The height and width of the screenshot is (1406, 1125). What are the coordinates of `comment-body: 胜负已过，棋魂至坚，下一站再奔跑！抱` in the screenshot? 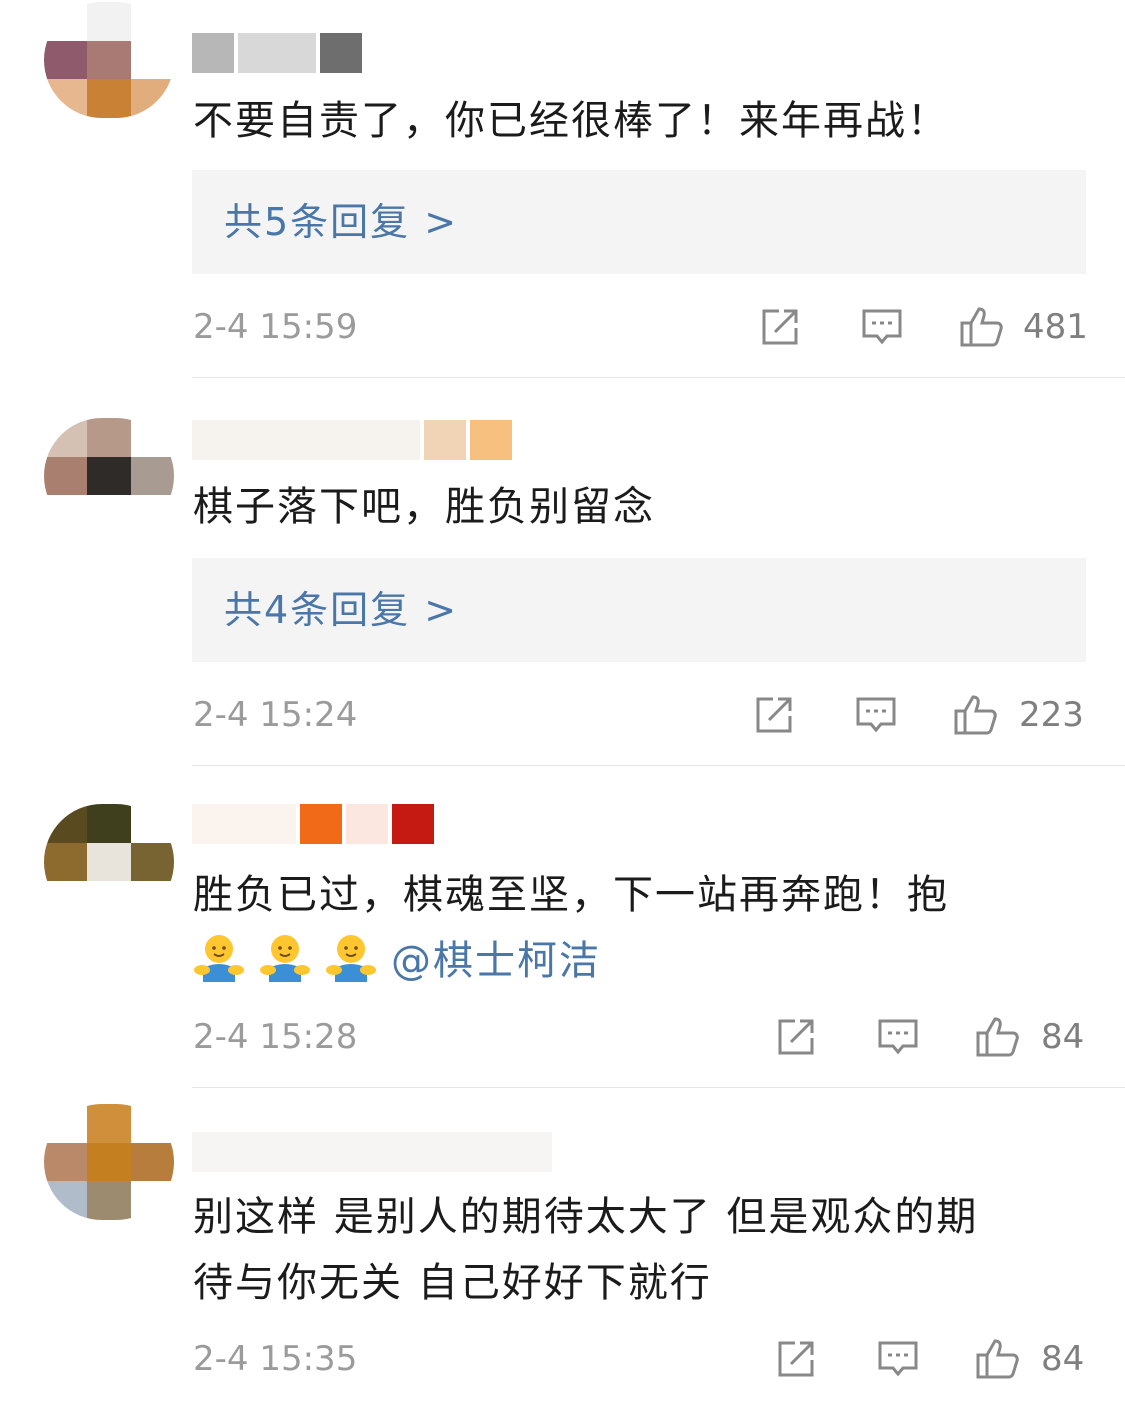 It's located at (571, 895).